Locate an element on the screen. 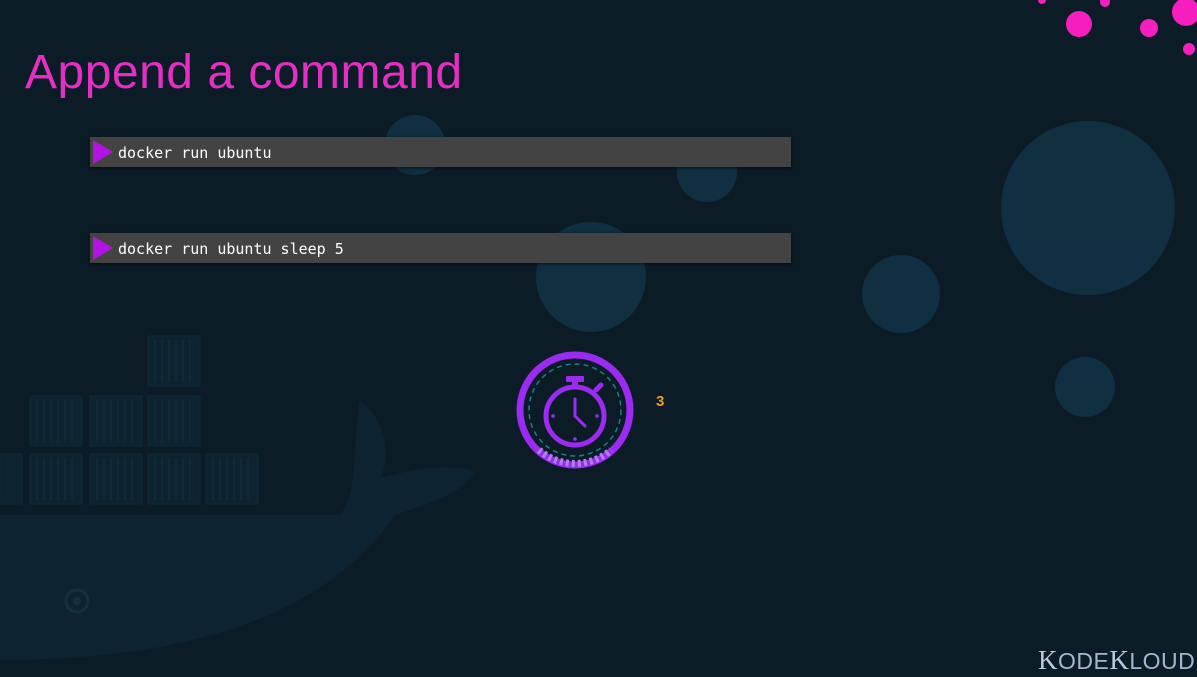 This screenshot has height=677, width=1197. stopwatch-icon is located at coordinates (575, 410).